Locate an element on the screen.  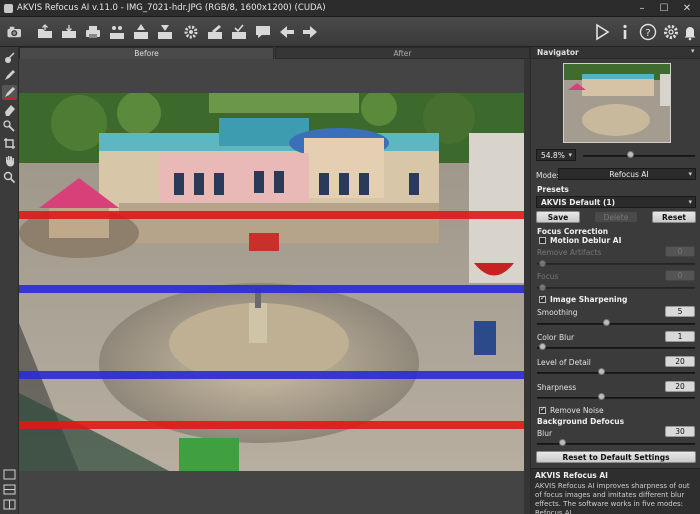
color-blur-knob is located at coordinates (542, 346).